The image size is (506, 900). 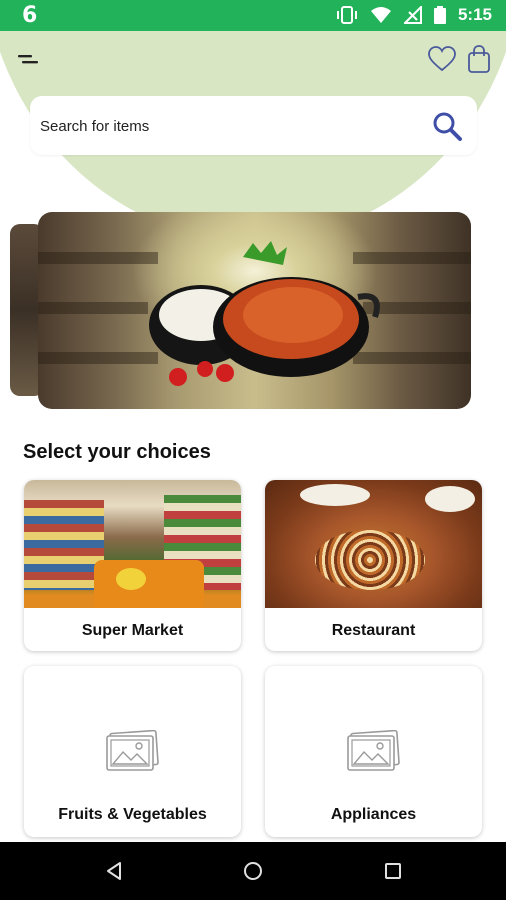 I want to click on search-input, so click(x=220, y=126).